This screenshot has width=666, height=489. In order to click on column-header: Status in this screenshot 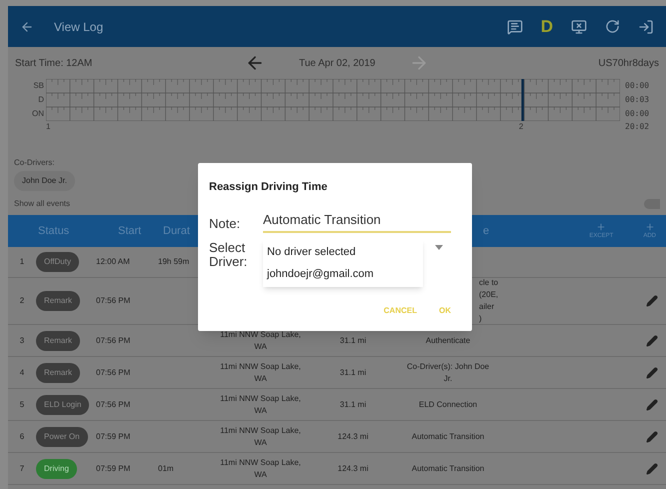, I will do `click(54, 231)`.